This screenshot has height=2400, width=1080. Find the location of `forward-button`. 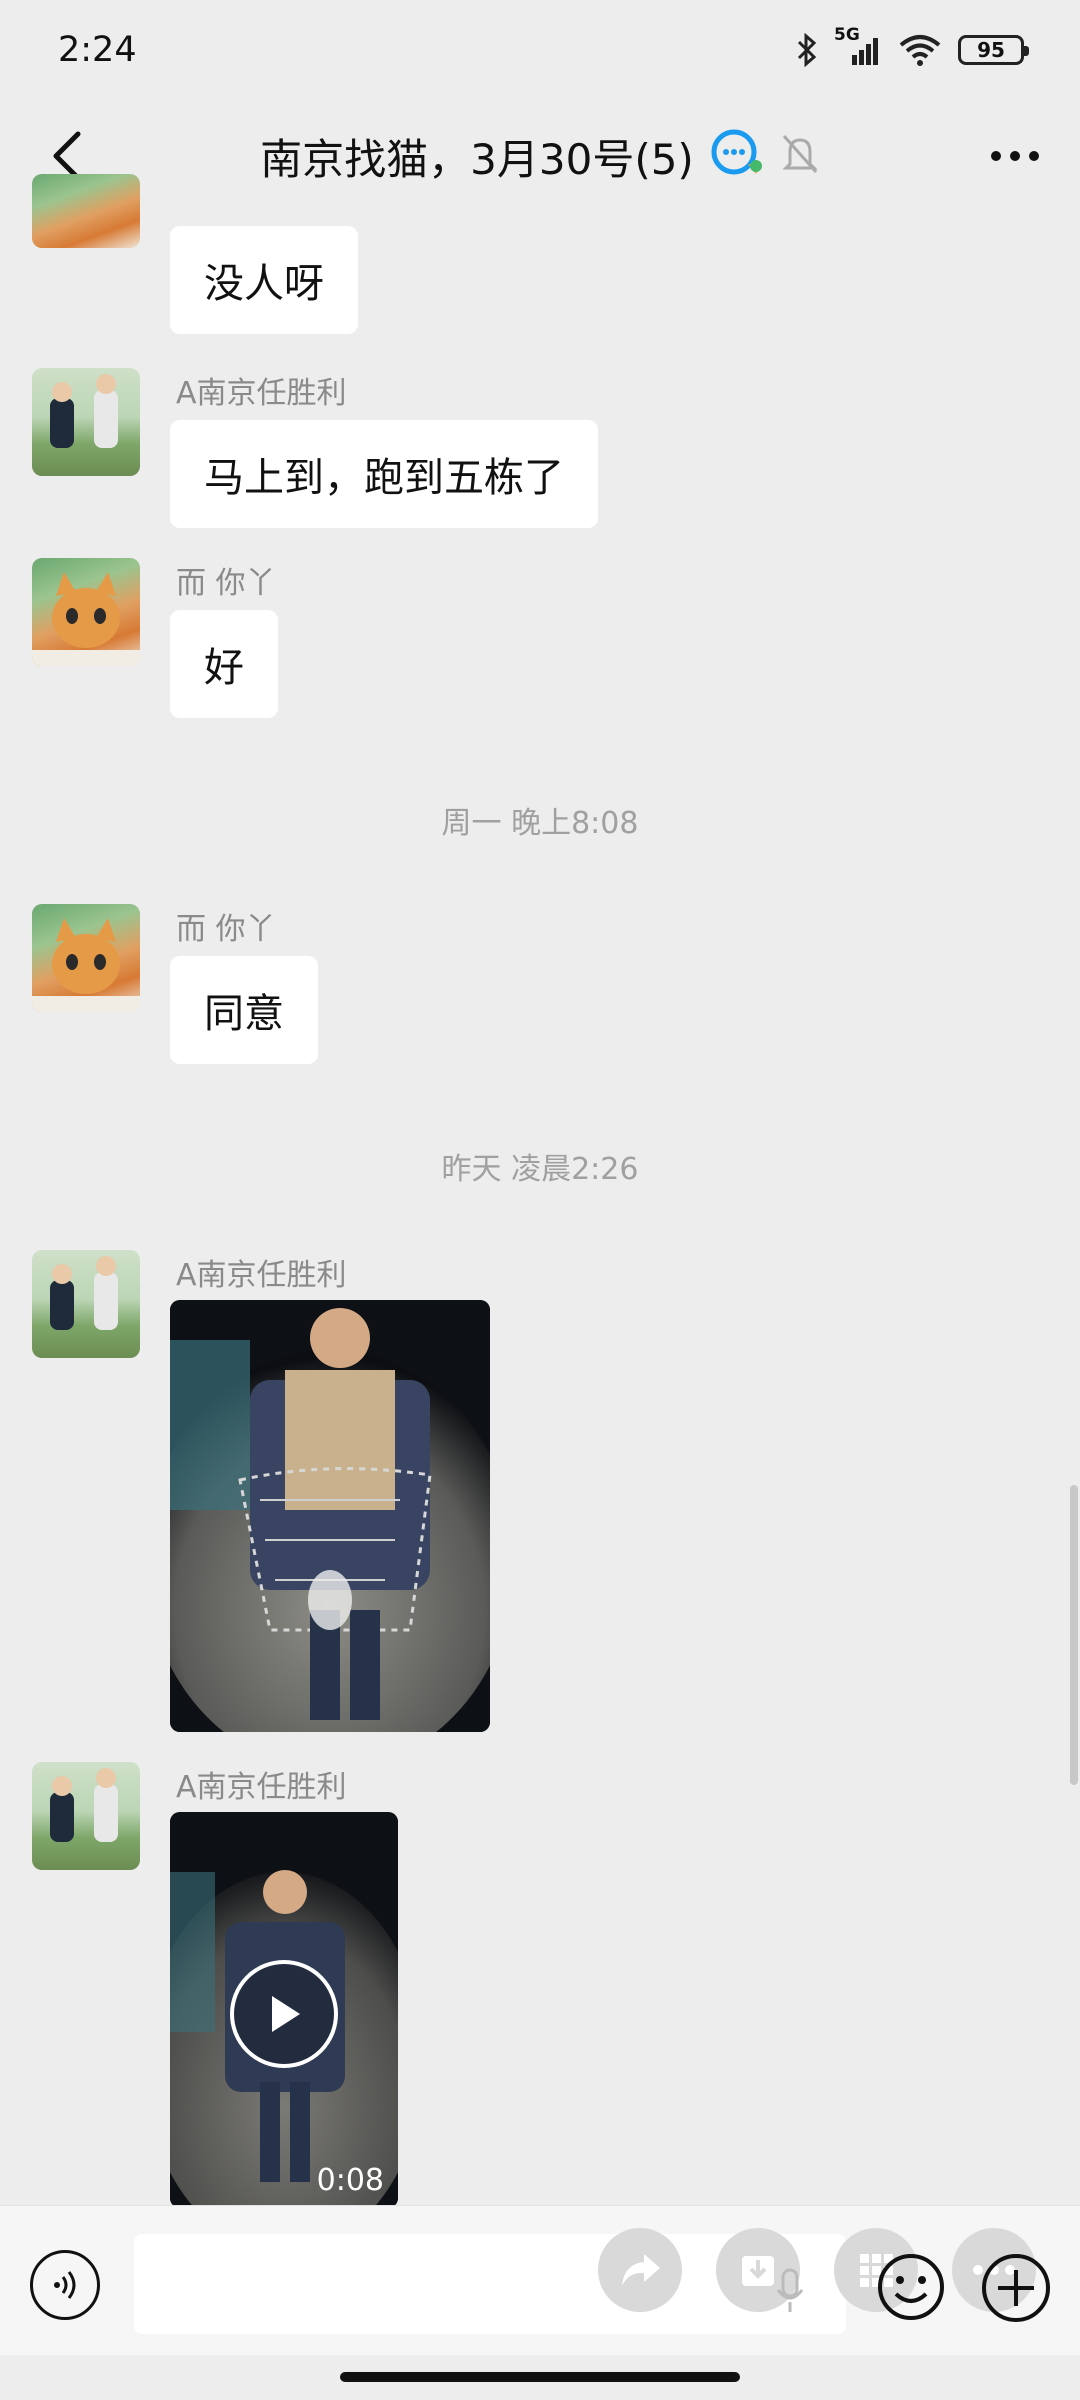

forward-button is located at coordinates (640, 2270).